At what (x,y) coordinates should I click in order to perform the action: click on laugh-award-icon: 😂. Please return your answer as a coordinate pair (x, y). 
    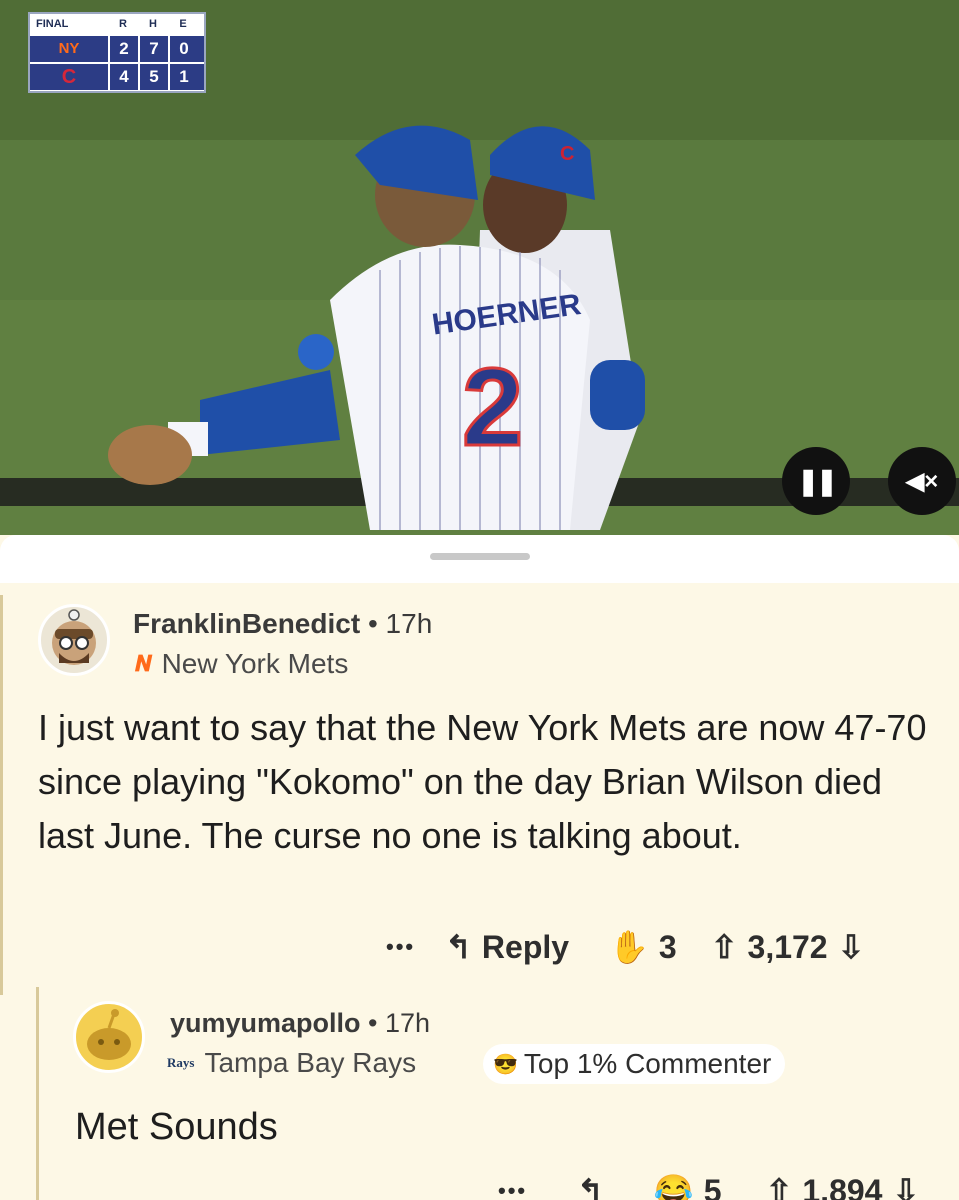
    Looking at the image, I should click on (673, 1186).